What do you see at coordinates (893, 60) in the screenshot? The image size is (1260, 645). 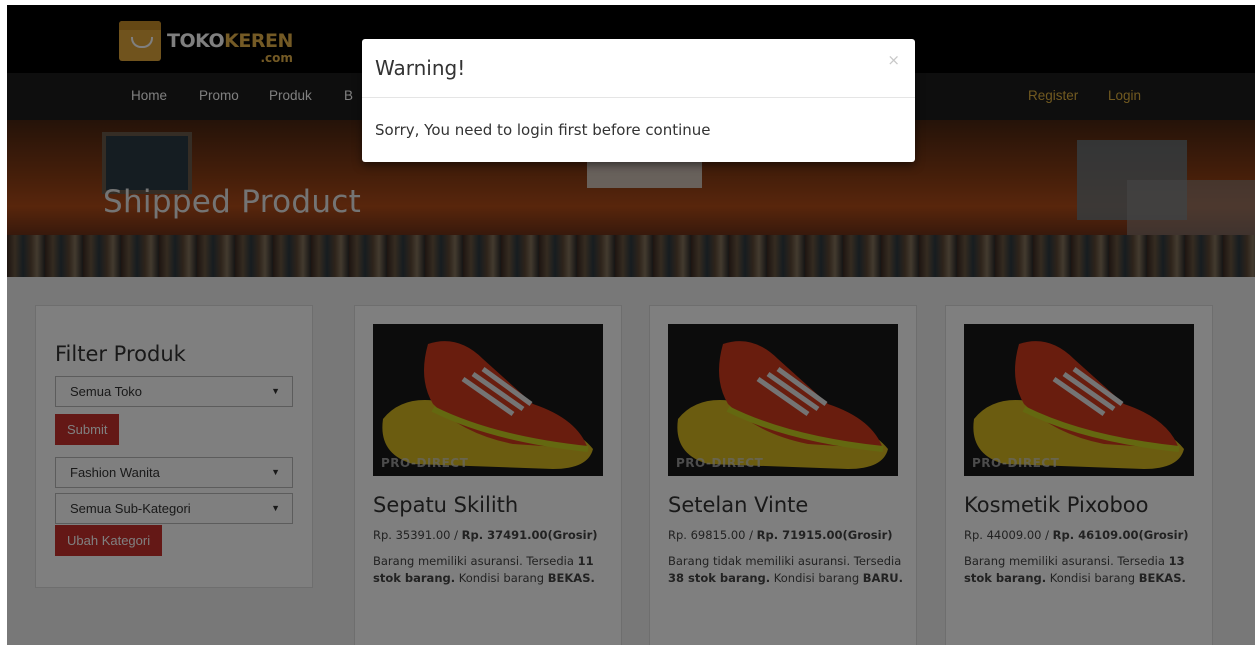 I see `close-icon: ×` at bounding box center [893, 60].